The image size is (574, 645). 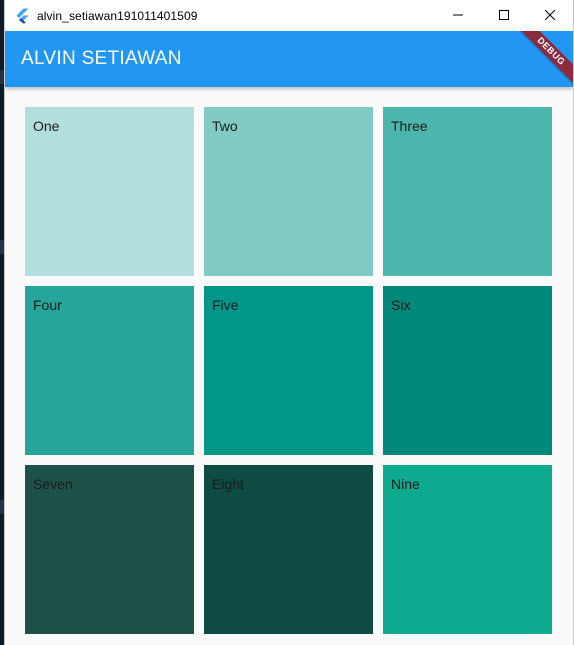 I want to click on tile-label: Six, so click(x=401, y=305).